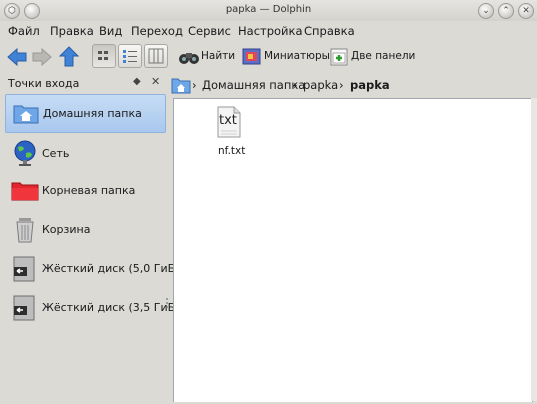 The height and width of the screenshot is (404, 537). What do you see at coordinates (297, 56) in the screenshot?
I see `preview-button: Миниатюры` at bounding box center [297, 56].